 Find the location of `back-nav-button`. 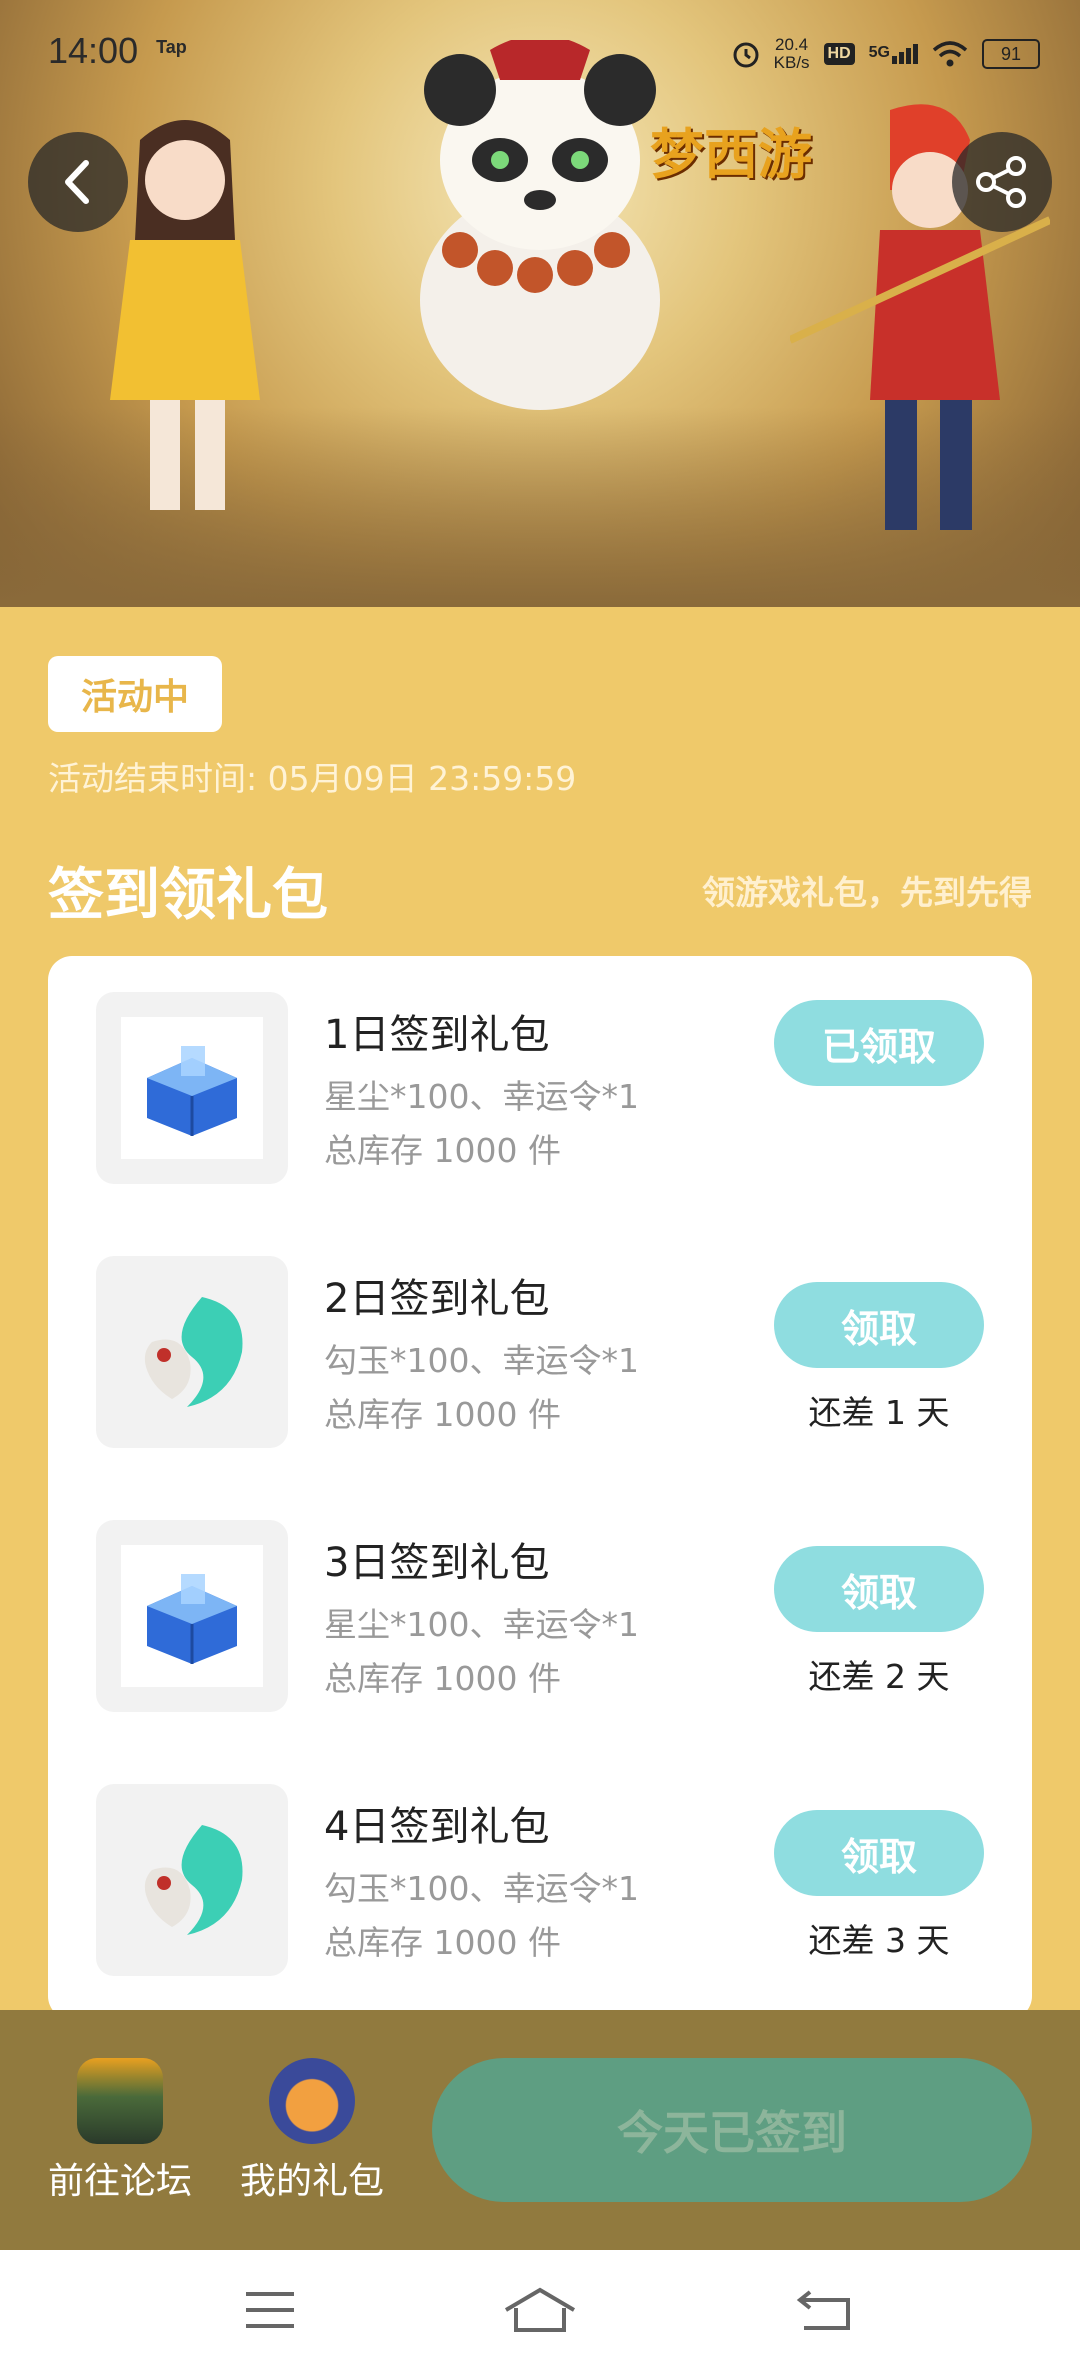

back-nav-button is located at coordinates (824, 2310).